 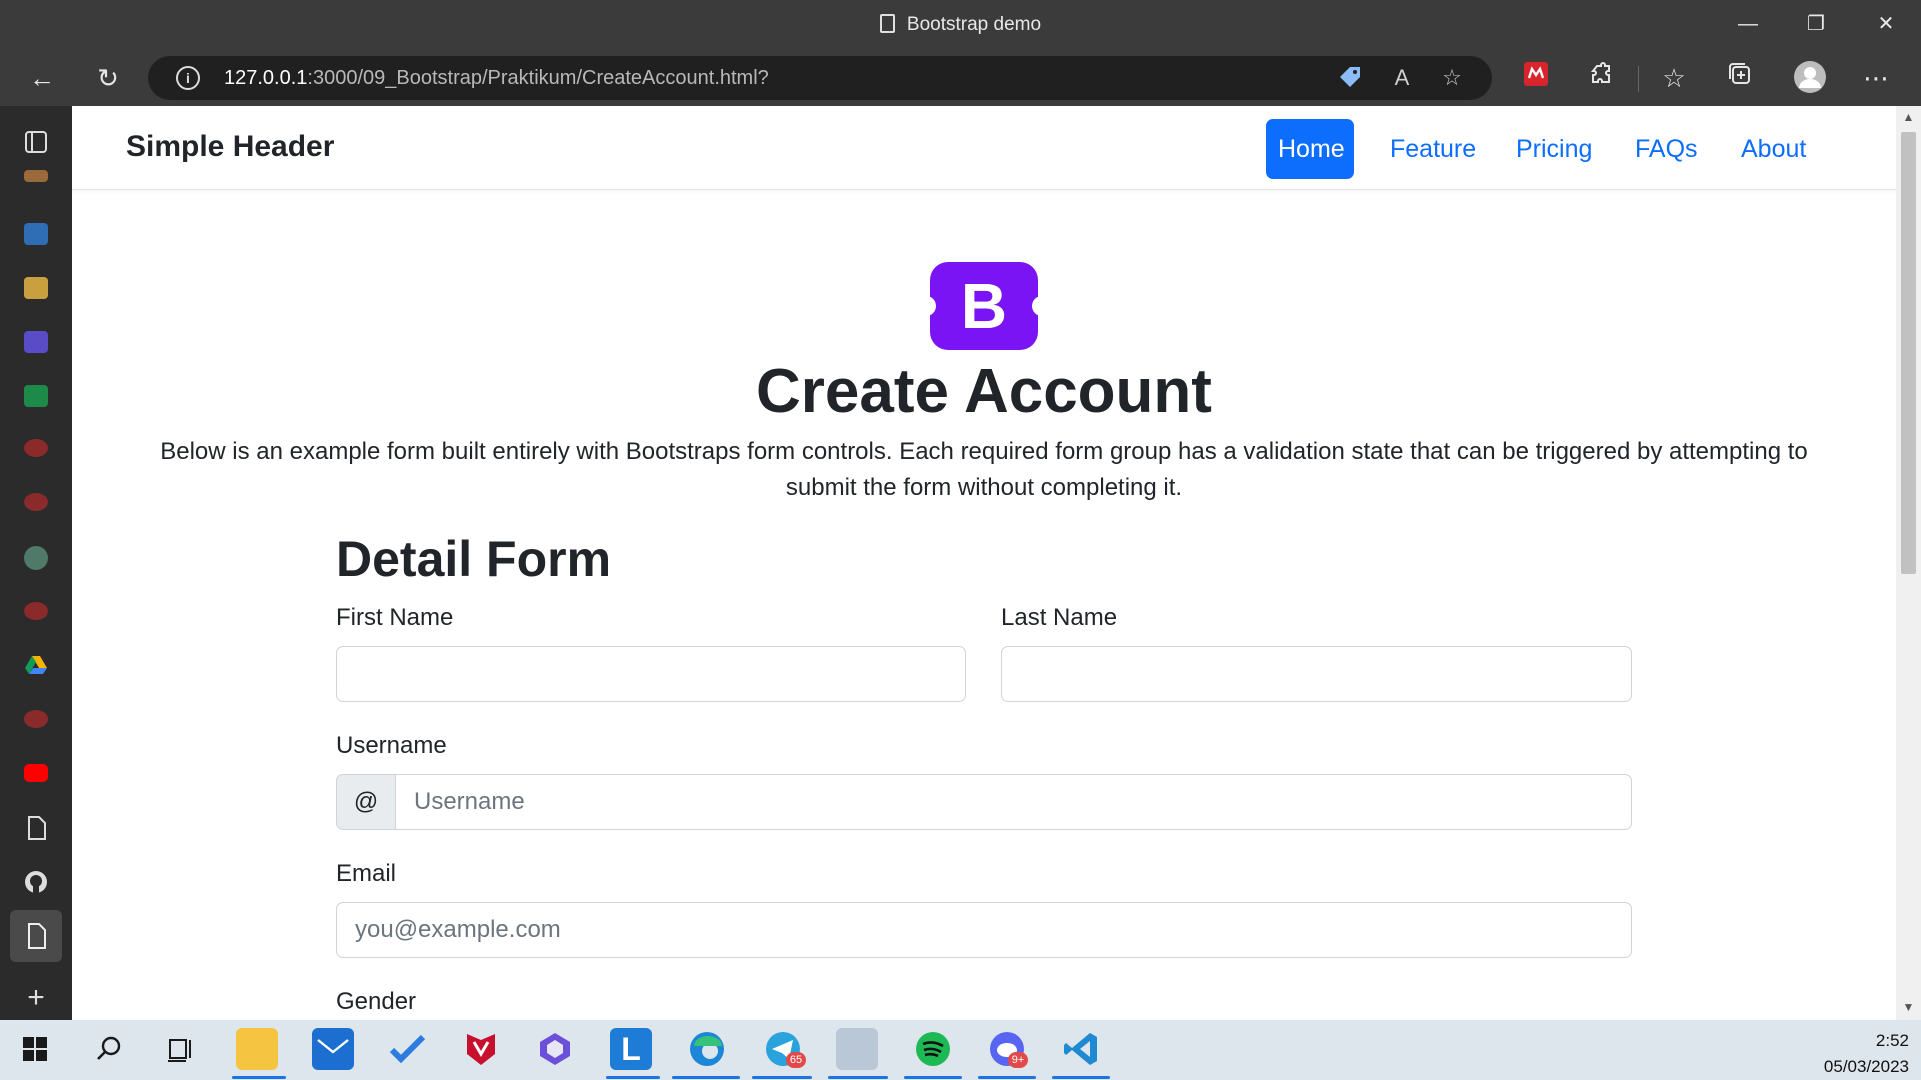 What do you see at coordinates (36, 936) in the screenshot?
I see `tab-current-page` at bounding box center [36, 936].